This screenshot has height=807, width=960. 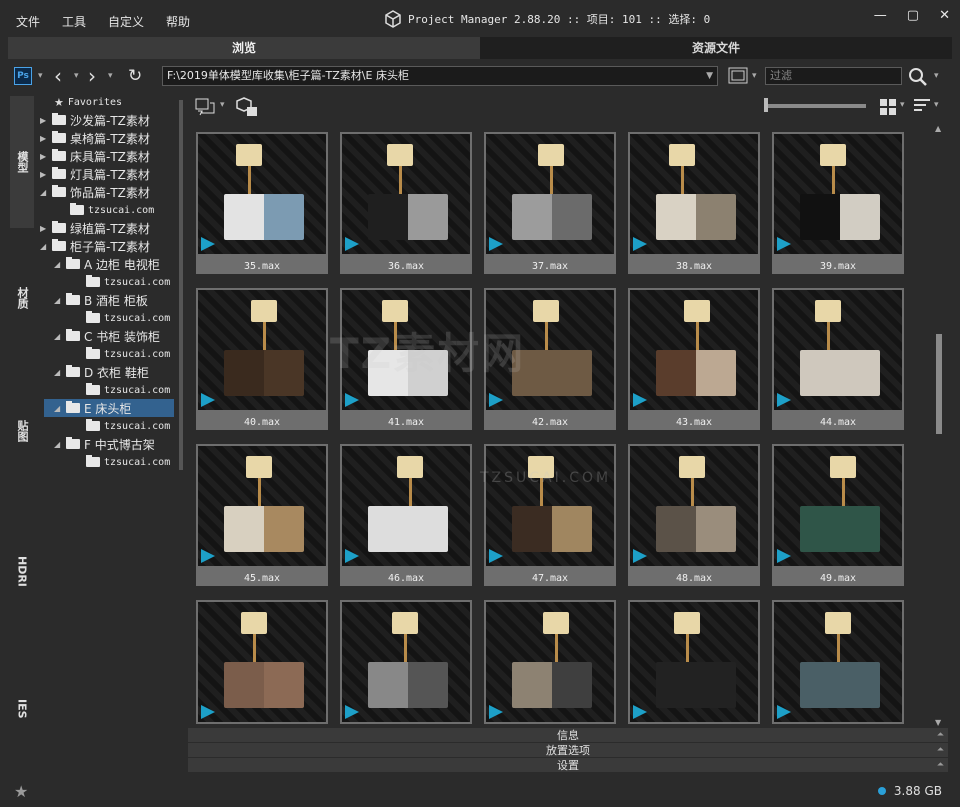 What do you see at coordinates (40, 76) in the screenshot?
I see `ps-dropdown-icon: ▾` at bounding box center [40, 76].